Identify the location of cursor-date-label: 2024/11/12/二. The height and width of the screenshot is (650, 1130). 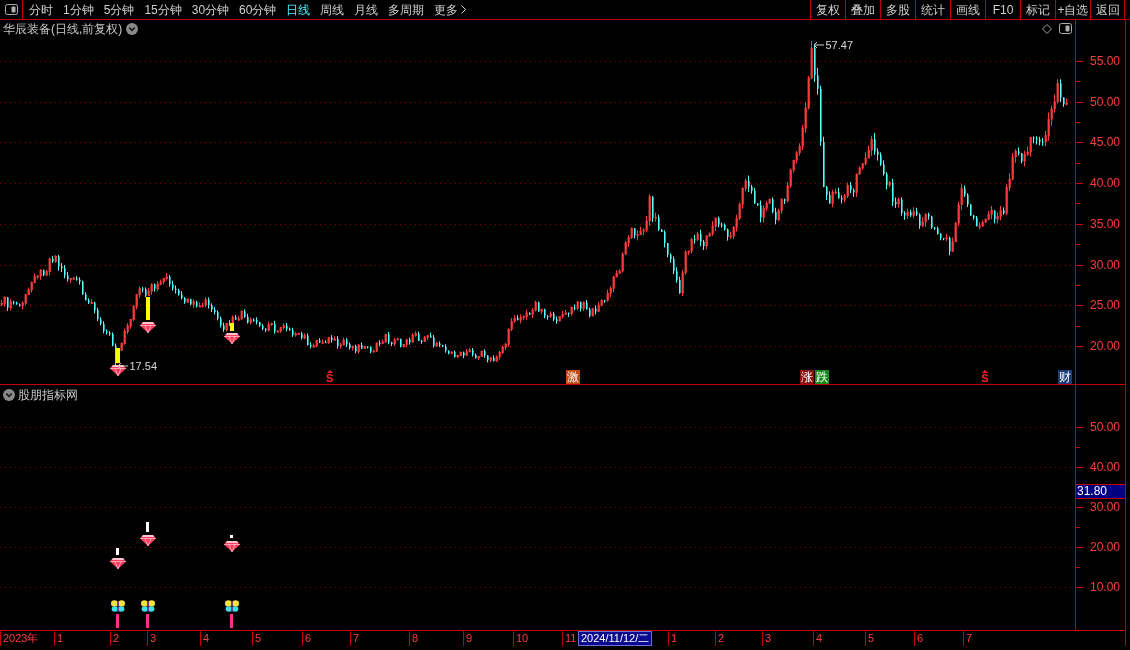
(615, 638).